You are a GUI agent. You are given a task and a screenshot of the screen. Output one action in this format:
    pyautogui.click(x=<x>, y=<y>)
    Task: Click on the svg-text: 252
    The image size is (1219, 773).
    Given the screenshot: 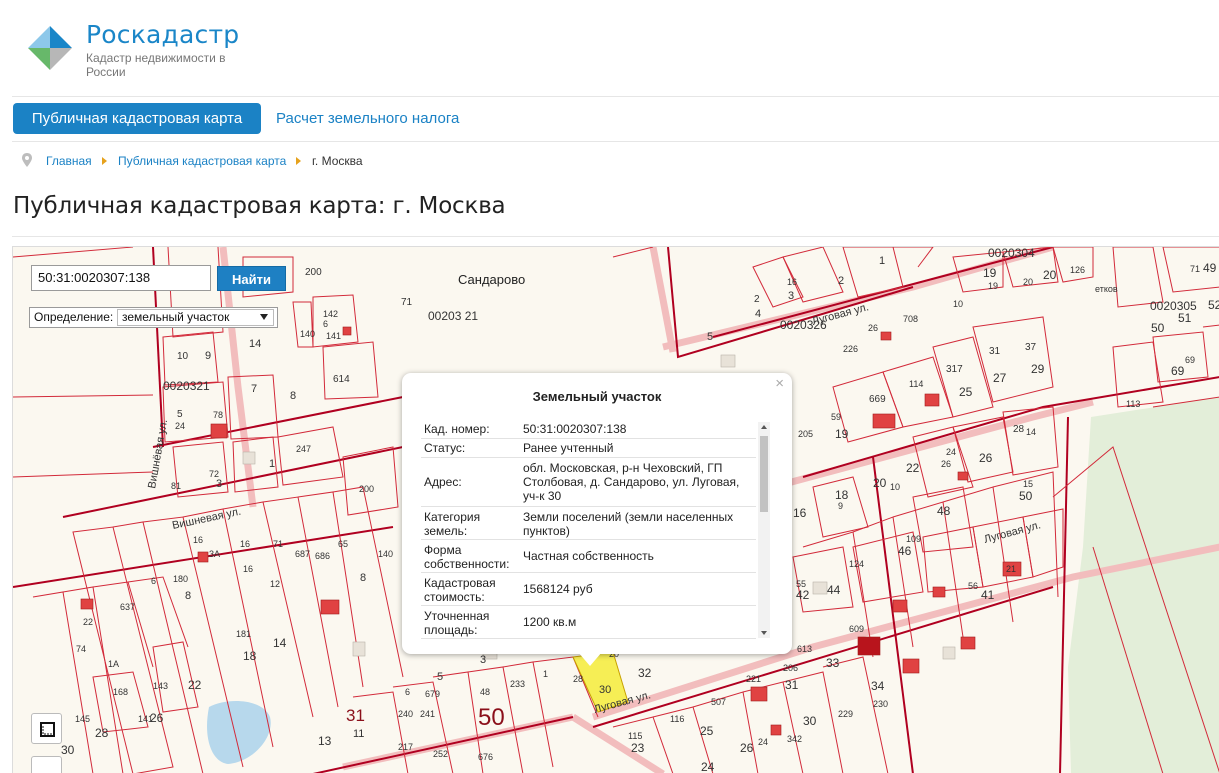 What is the action you would take?
    pyautogui.click(x=440, y=754)
    